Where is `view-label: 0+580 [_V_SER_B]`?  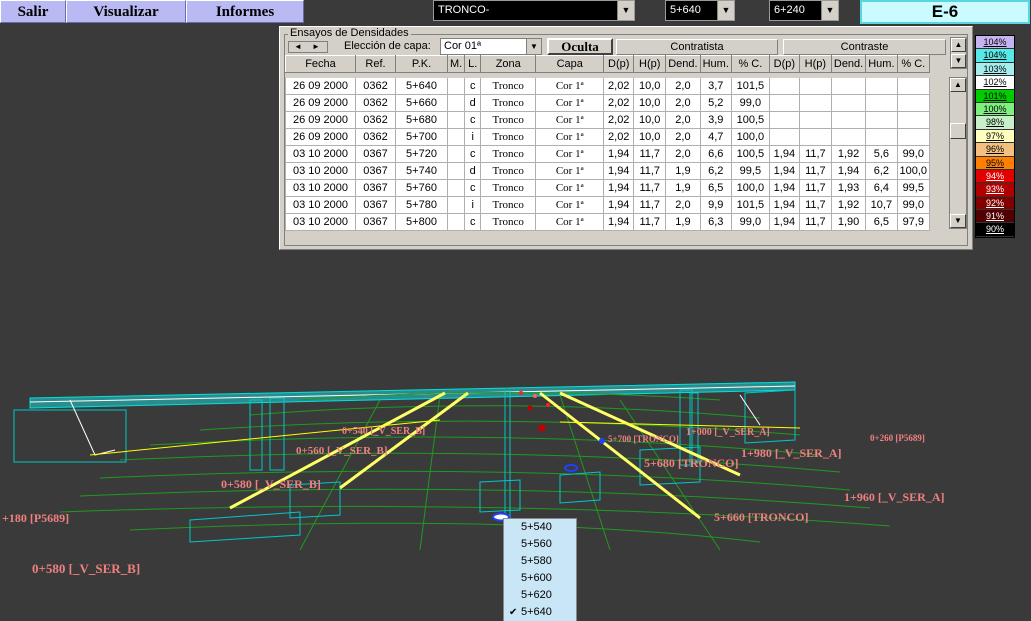 view-label: 0+580 [_V_SER_B] is located at coordinates (271, 484).